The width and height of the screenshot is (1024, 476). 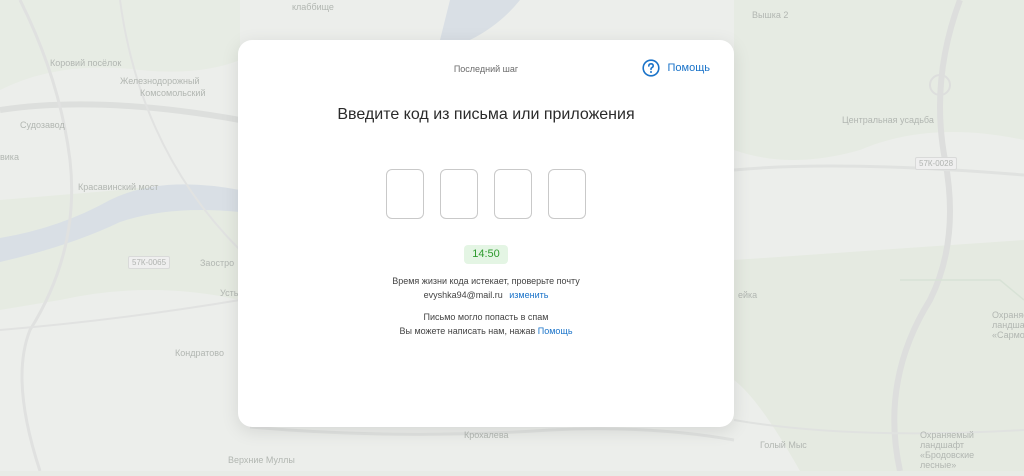 I want to click on code-input-group, so click(x=486, y=194).